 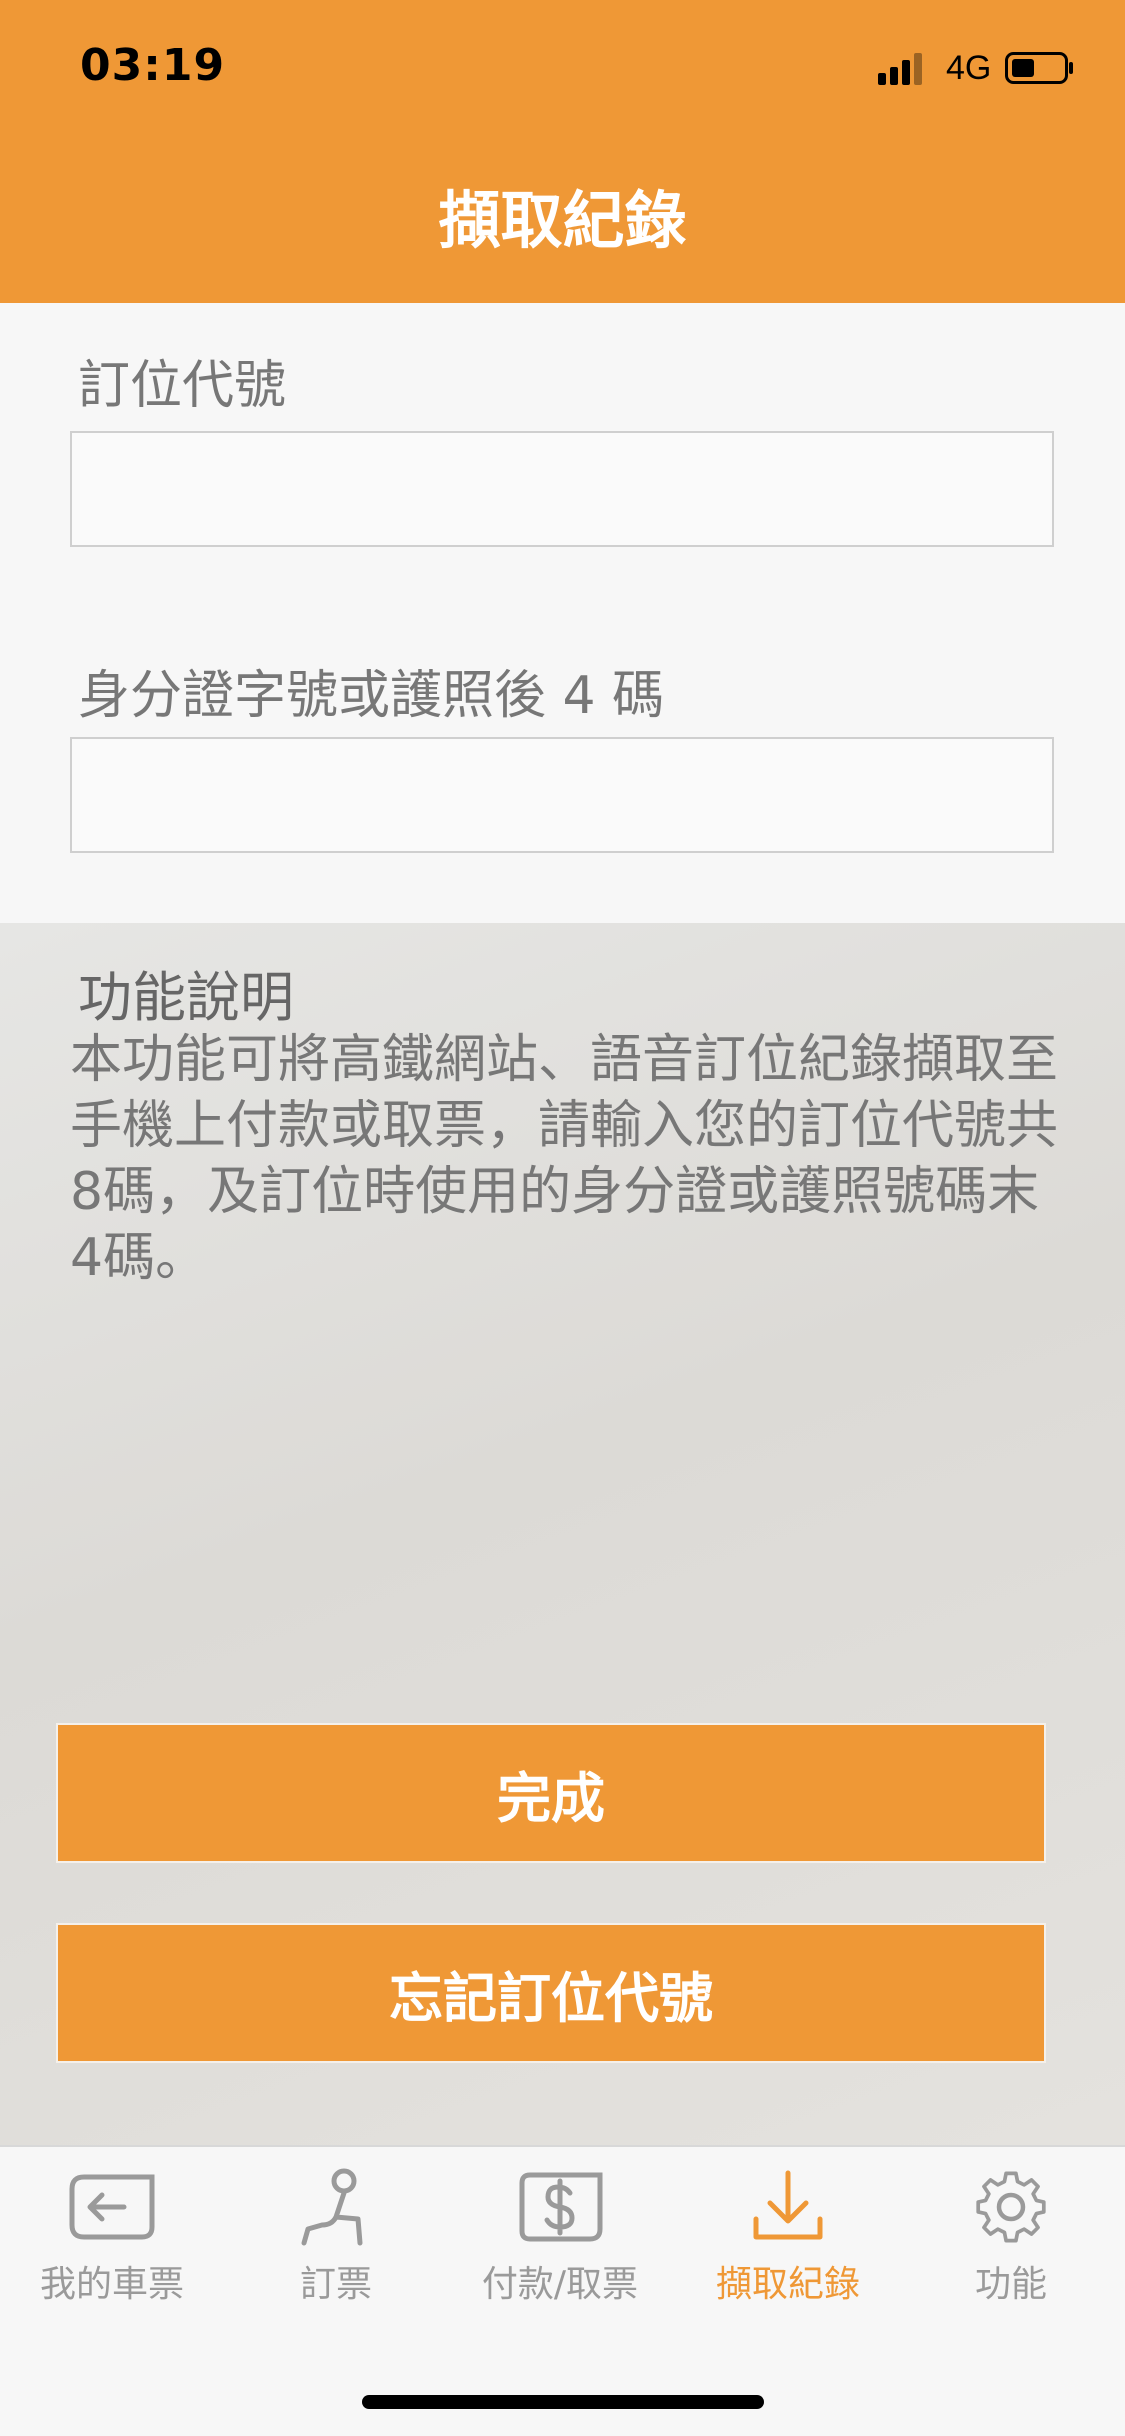 What do you see at coordinates (787, 2284) in the screenshot?
I see `tab-label-retrieve-records: 擷取紀錄` at bounding box center [787, 2284].